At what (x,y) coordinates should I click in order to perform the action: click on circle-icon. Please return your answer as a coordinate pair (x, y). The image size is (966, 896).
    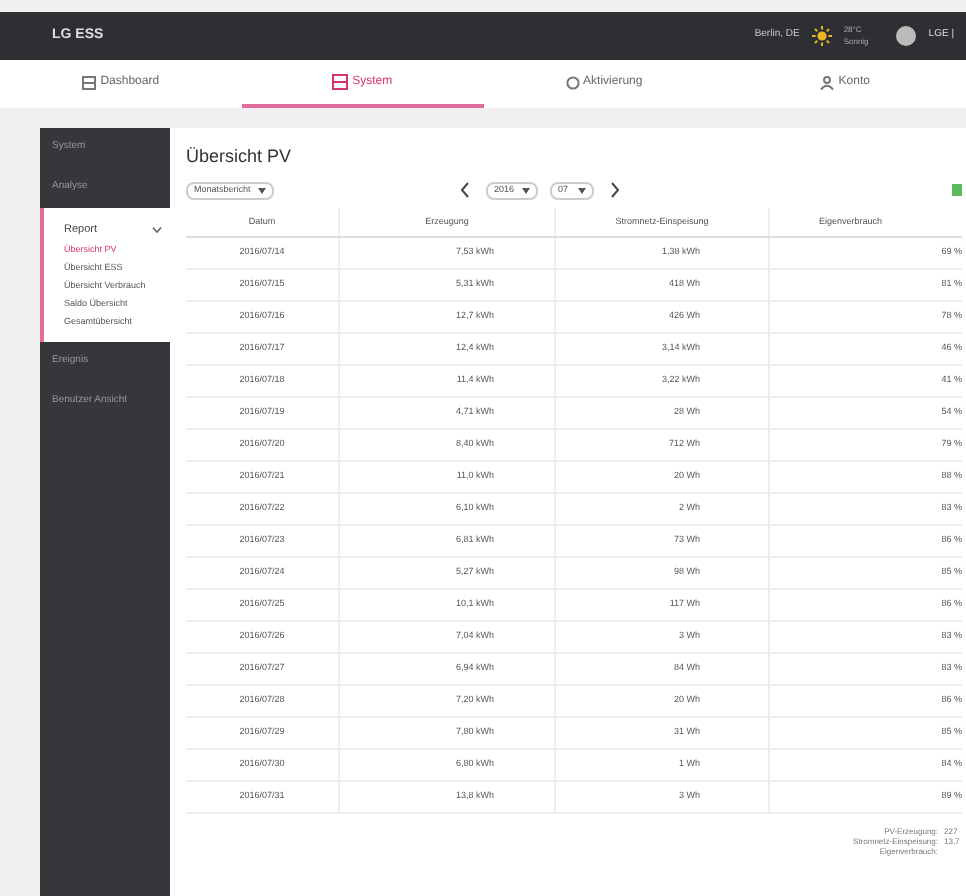
    Looking at the image, I should click on (572, 82).